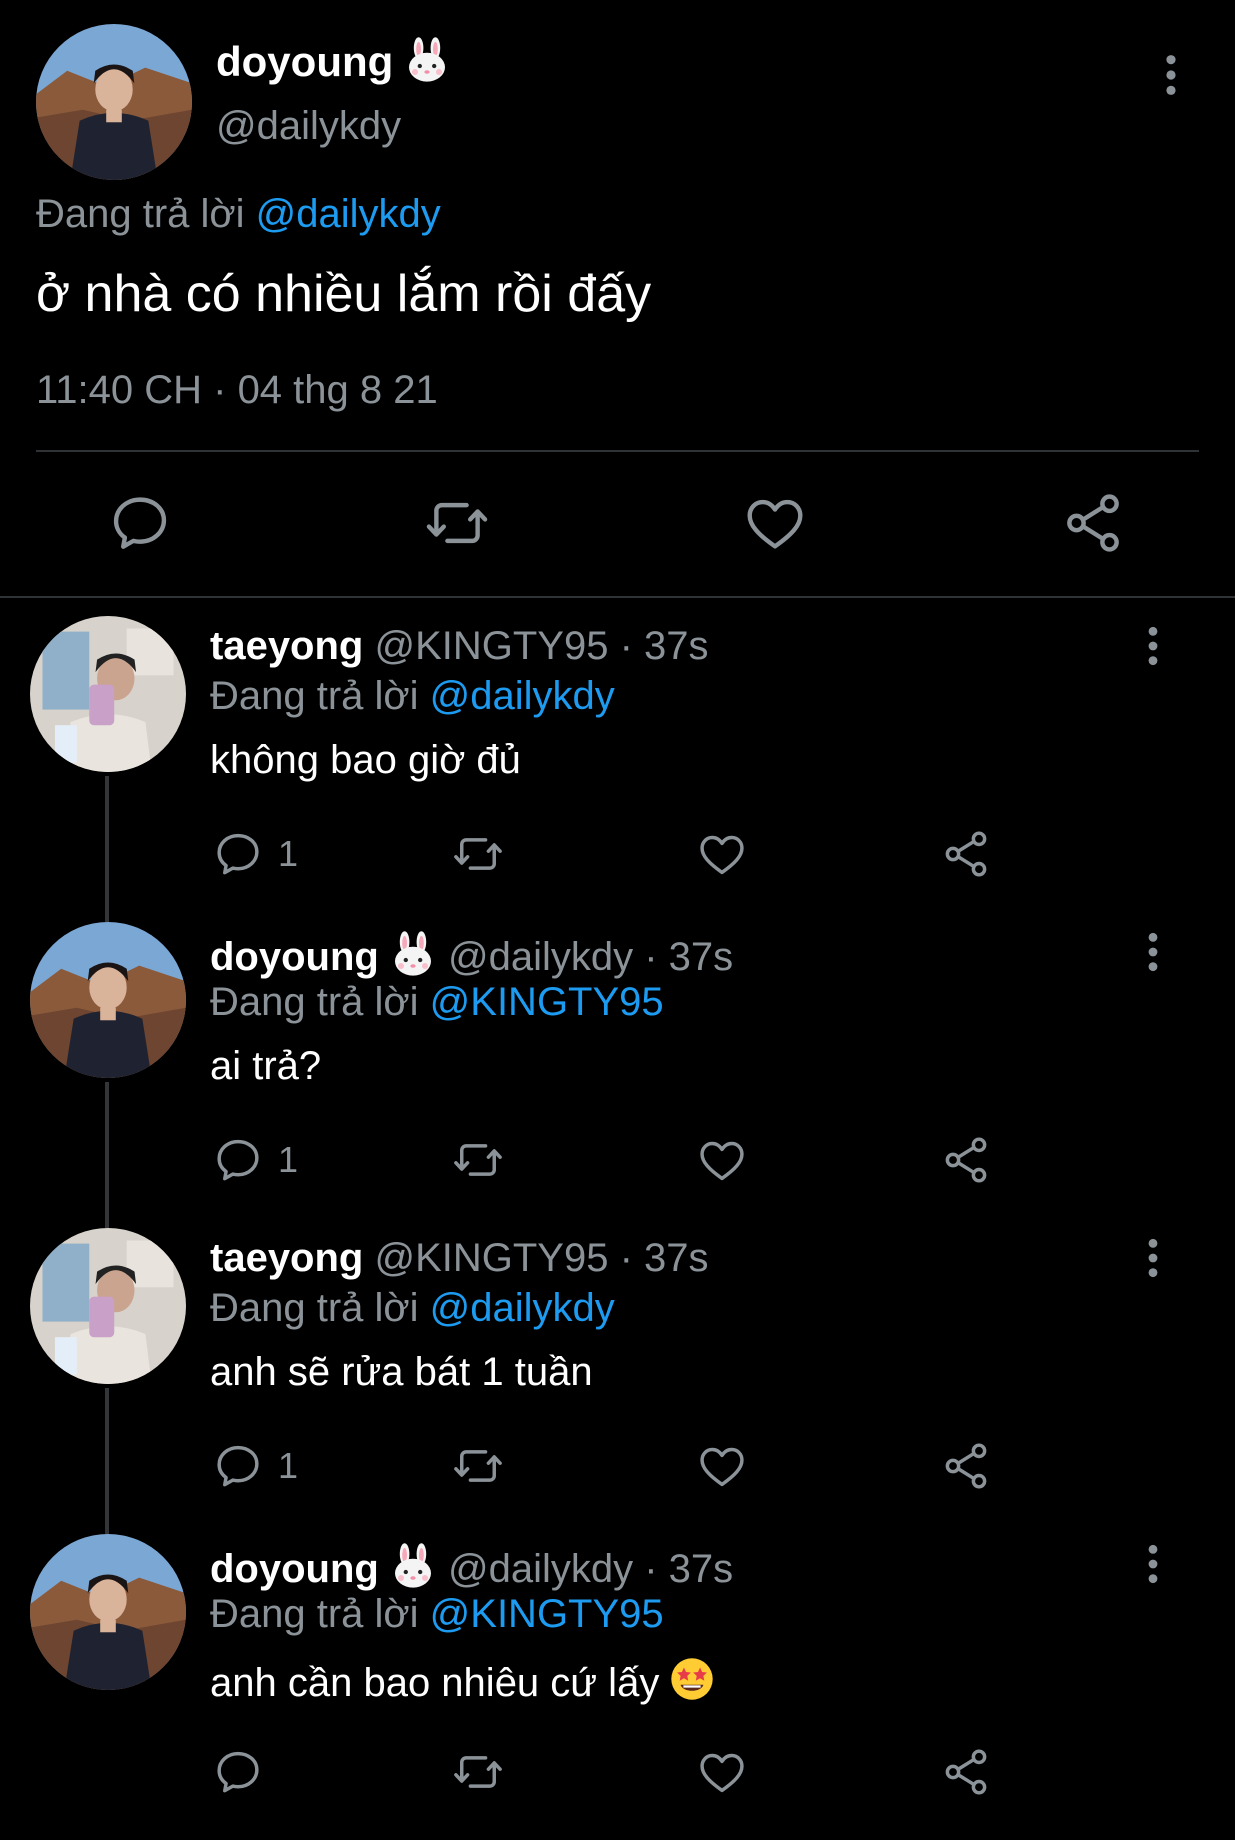  I want to click on handle-time: @dailykdy · 37s, so click(585, 957).